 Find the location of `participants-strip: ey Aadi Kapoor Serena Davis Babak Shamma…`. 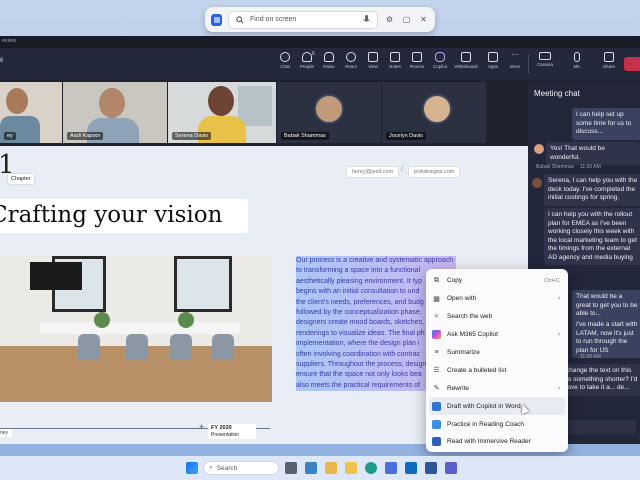

participants-strip: ey Aadi Kapoor Serena Davis Babak Shamma… is located at coordinates (264, 113).